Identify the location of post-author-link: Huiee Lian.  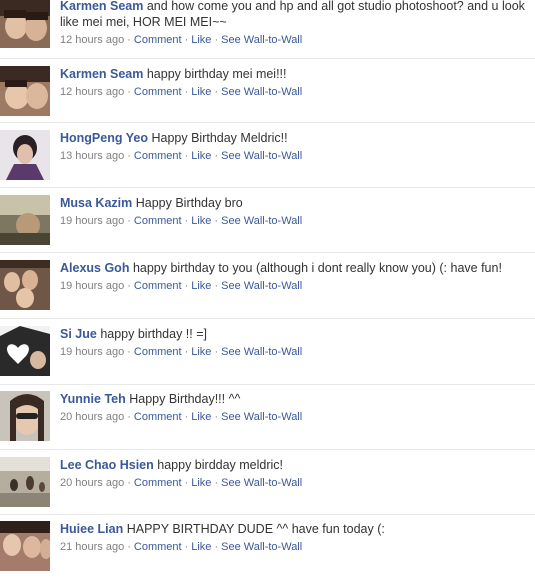
(91, 529).